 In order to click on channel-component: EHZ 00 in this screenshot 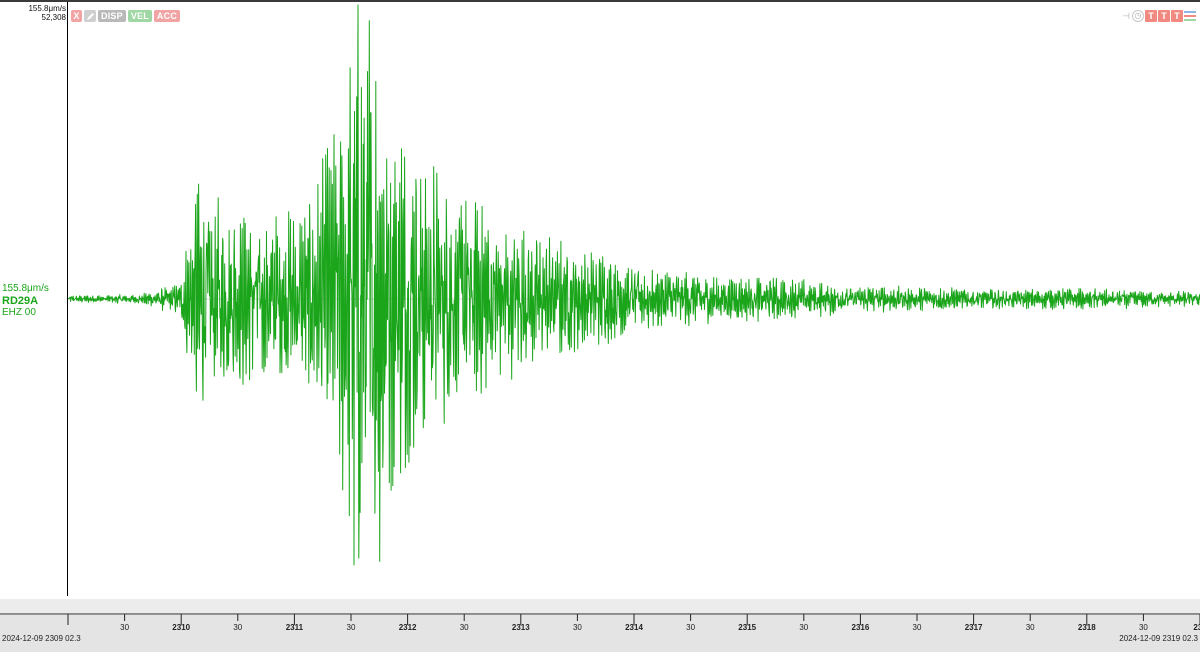, I will do `click(19, 312)`.